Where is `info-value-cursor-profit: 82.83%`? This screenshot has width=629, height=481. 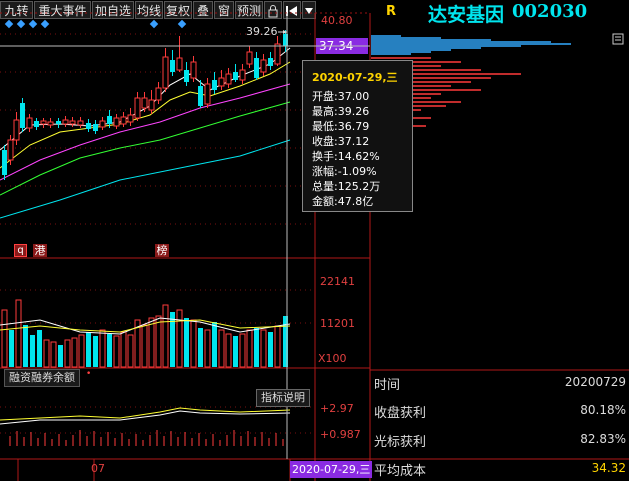 info-value-cursor-profit: 82.83% is located at coordinates (603, 439).